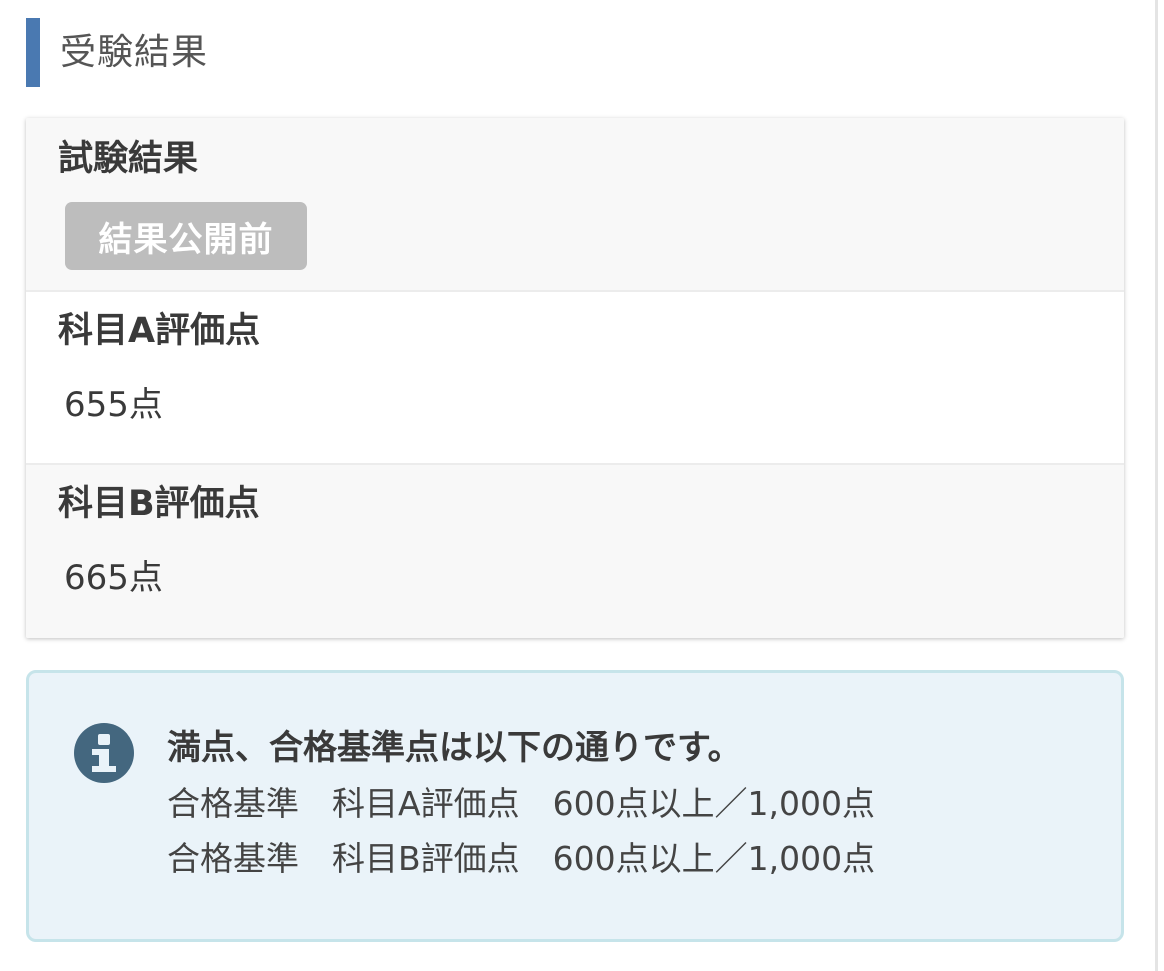 The width and height of the screenshot is (1164, 971). Describe the element at coordinates (521, 803) in the screenshot. I see `passing-criteria-a: 合格基準 科目A評価点 600点以上／1,000点` at that location.